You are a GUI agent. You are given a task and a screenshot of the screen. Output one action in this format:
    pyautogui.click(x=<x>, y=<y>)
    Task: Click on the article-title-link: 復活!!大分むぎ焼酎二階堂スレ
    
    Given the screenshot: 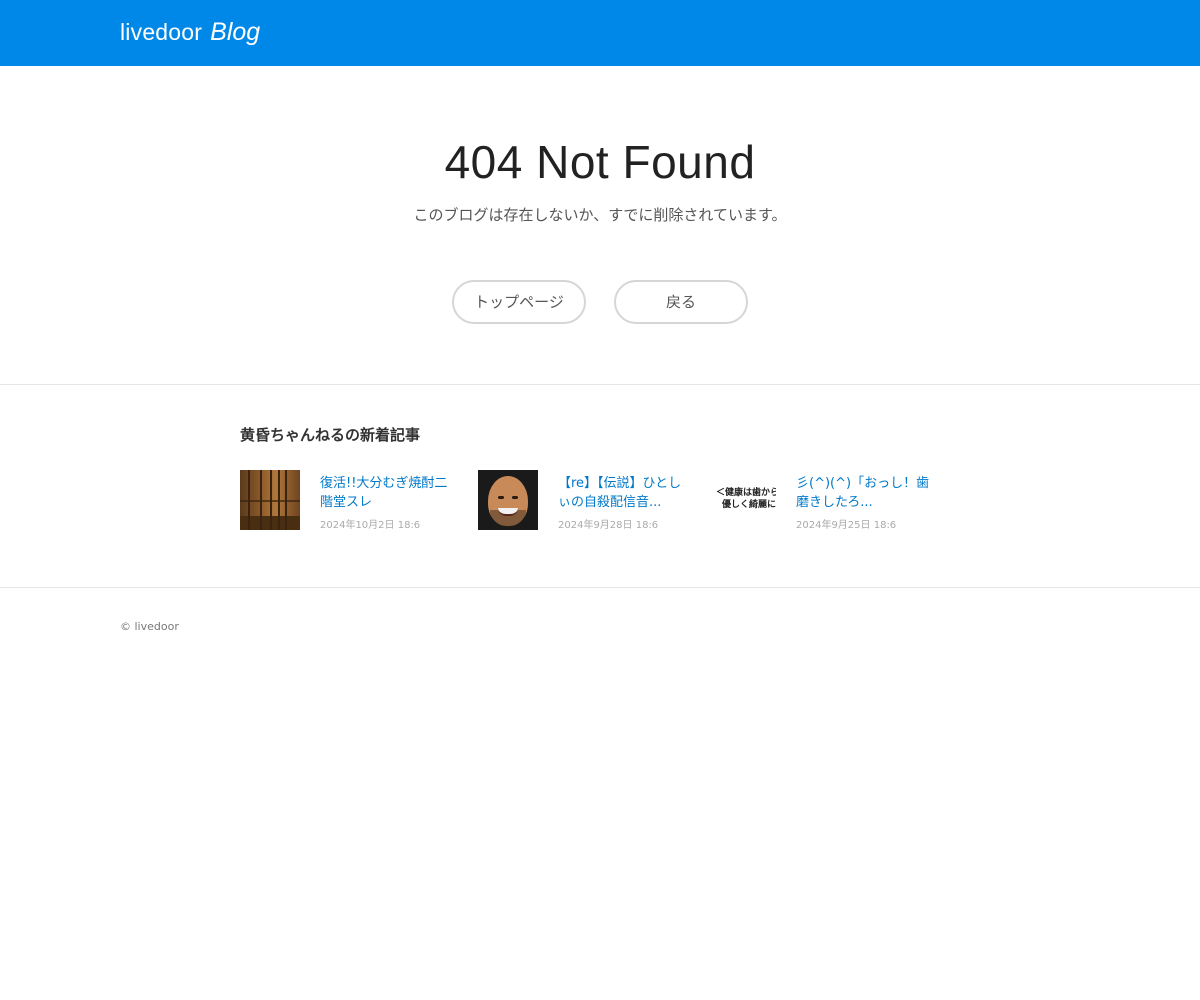 What is the action you would take?
    pyautogui.click(x=387, y=493)
    